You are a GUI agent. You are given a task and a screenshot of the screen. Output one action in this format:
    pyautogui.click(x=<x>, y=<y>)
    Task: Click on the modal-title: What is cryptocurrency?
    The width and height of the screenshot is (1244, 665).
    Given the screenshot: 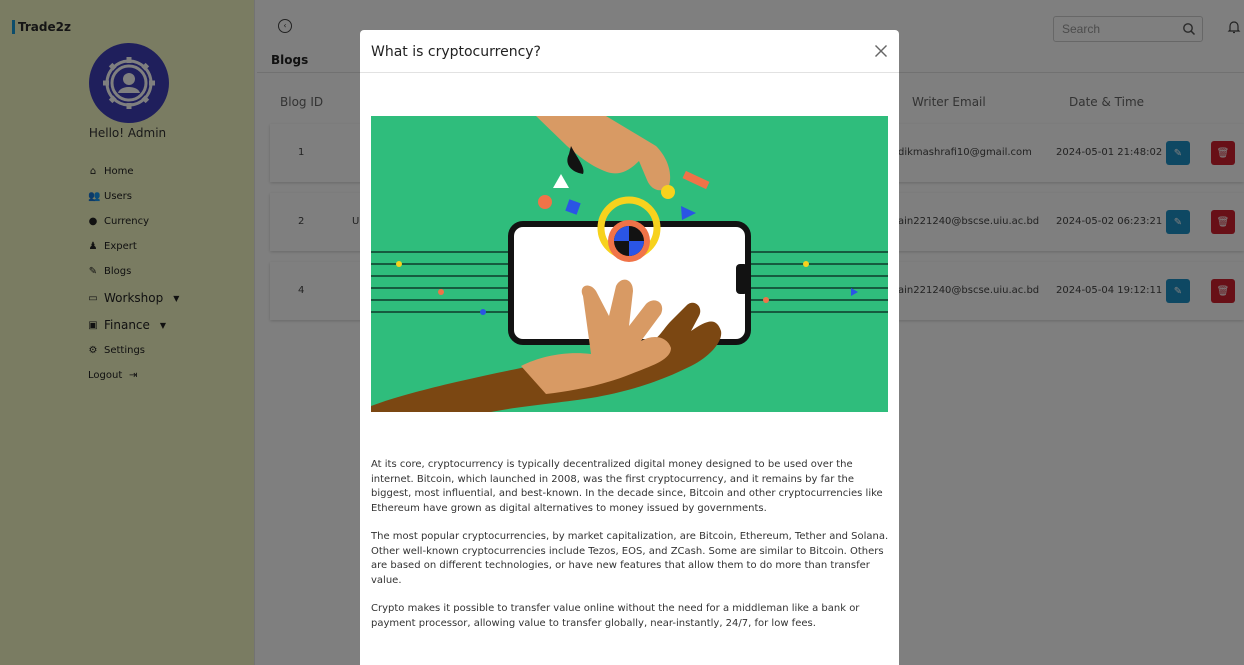 What is the action you would take?
    pyautogui.click(x=456, y=52)
    